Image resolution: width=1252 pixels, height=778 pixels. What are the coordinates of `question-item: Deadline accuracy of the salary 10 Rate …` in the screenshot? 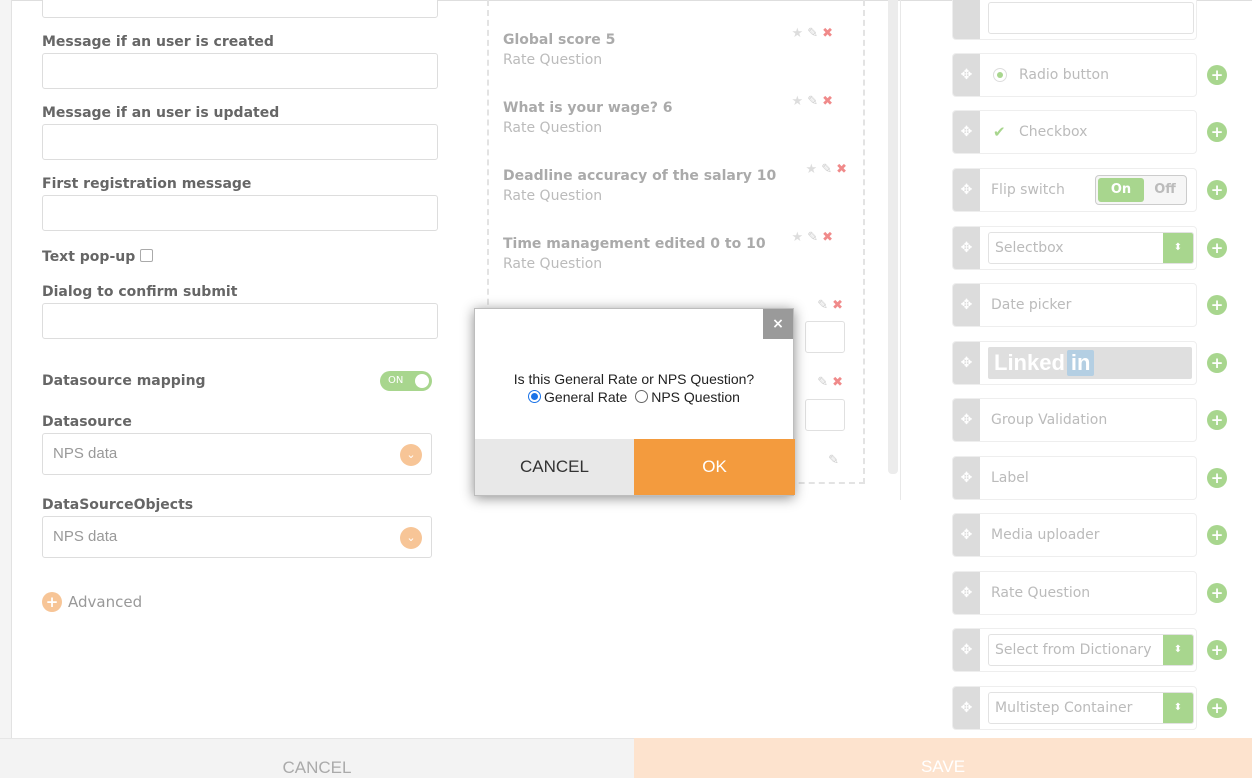 It's located at (678, 183).